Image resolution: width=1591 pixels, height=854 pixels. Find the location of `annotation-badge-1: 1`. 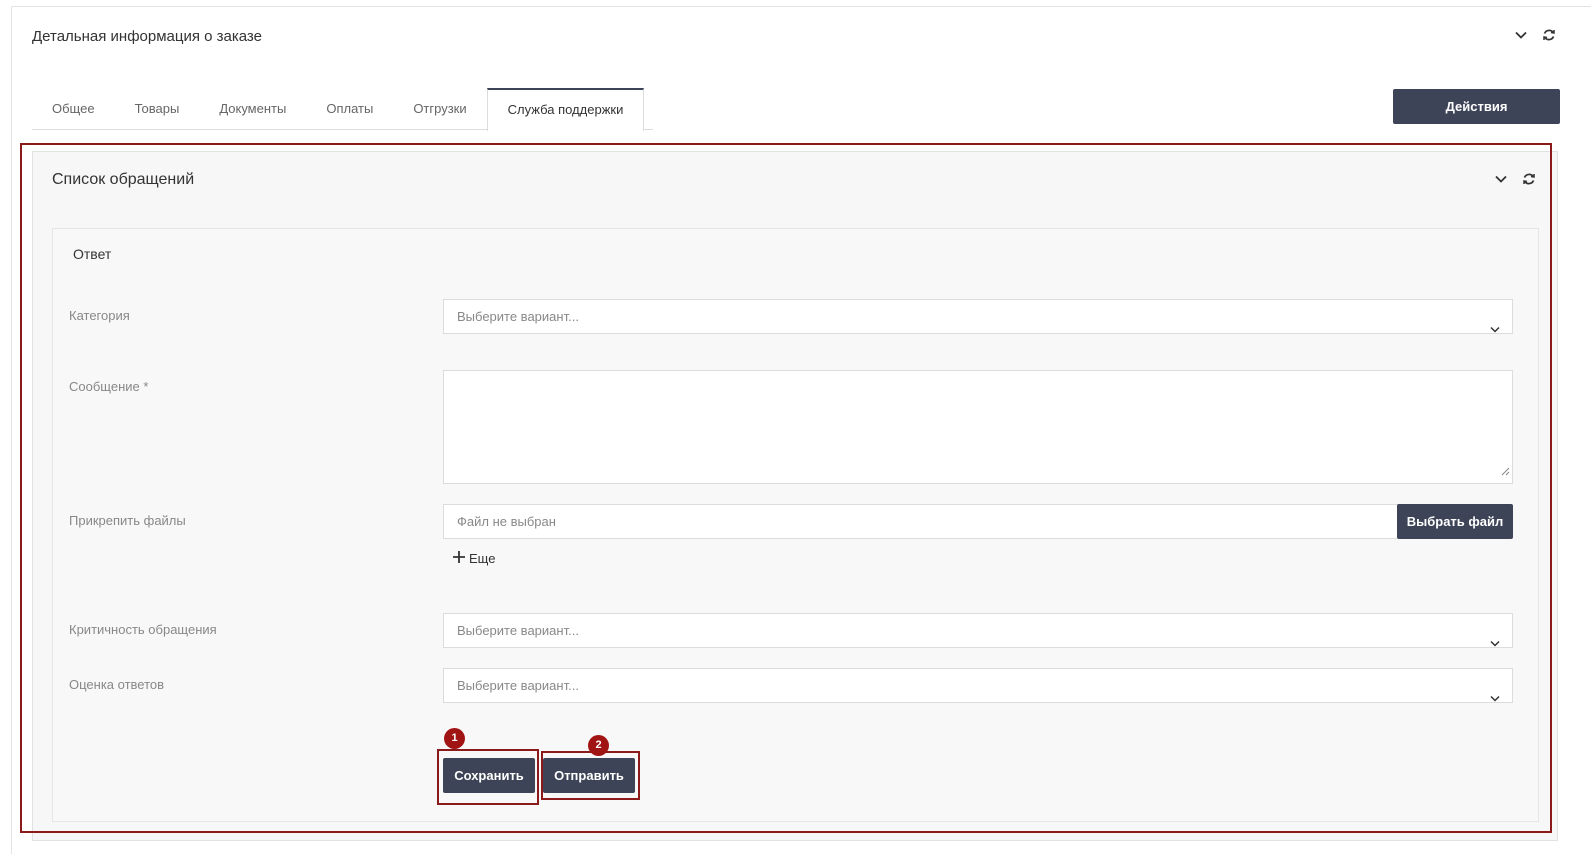

annotation-badge-1: 1 is located at coordinates (454, 738).